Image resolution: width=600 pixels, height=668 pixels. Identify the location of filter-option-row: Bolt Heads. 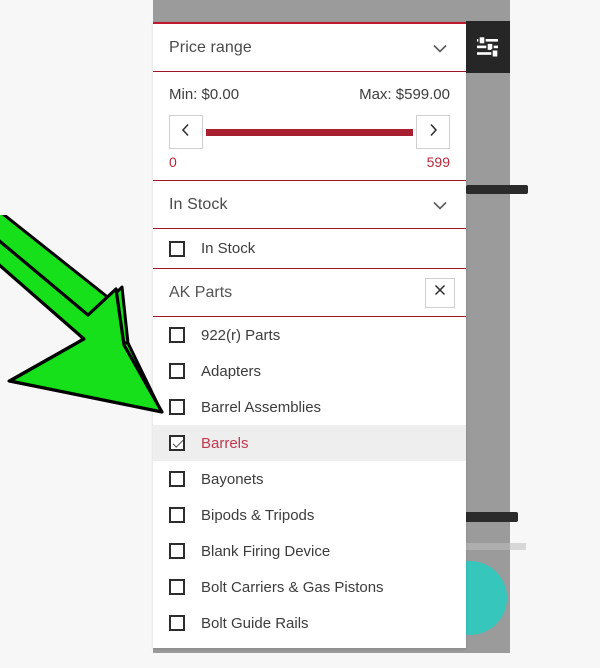
(309, 644).